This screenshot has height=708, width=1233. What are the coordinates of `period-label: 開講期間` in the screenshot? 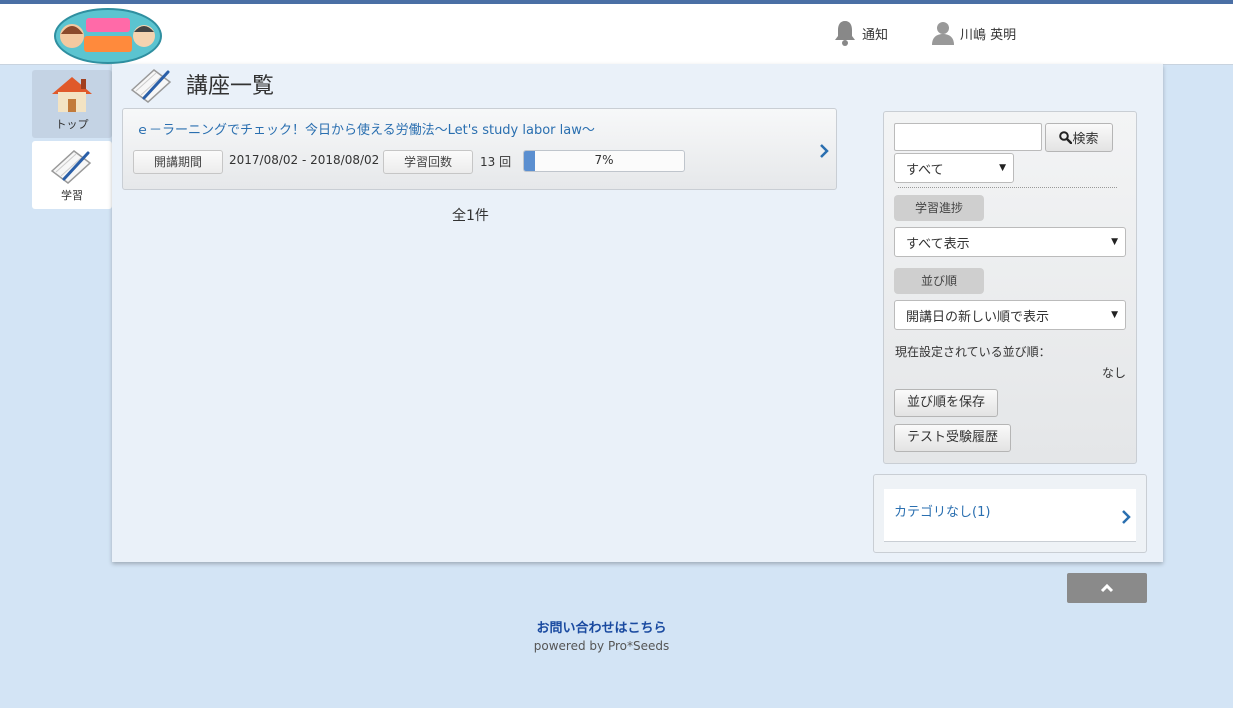 It's located at (178, 162).